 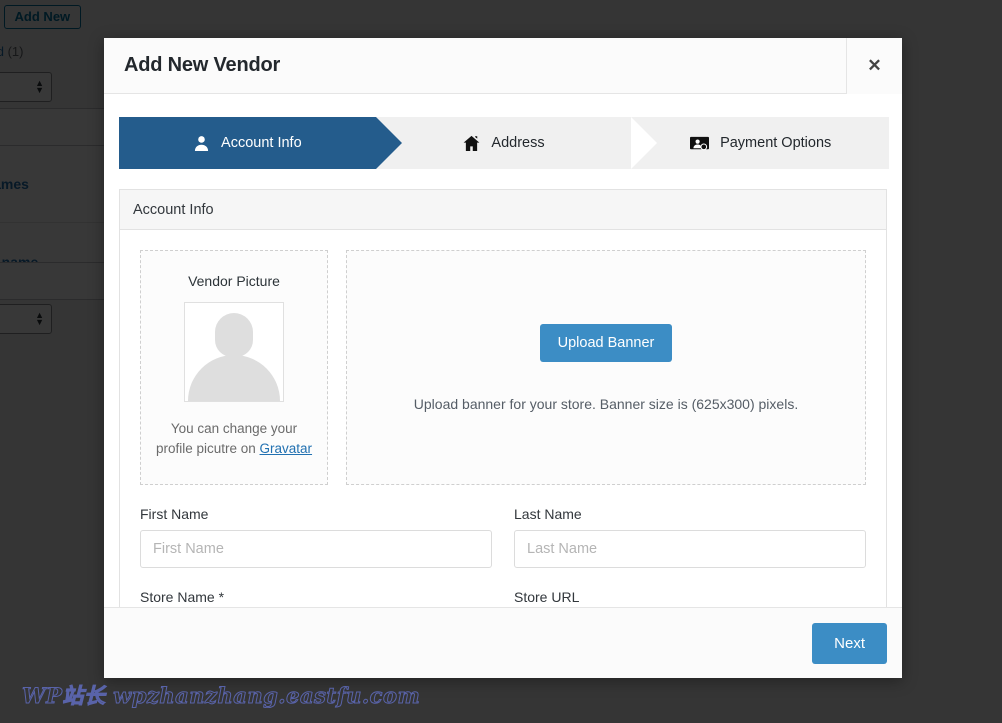 I want to click on last-name-input, so click(x=690, y=549).